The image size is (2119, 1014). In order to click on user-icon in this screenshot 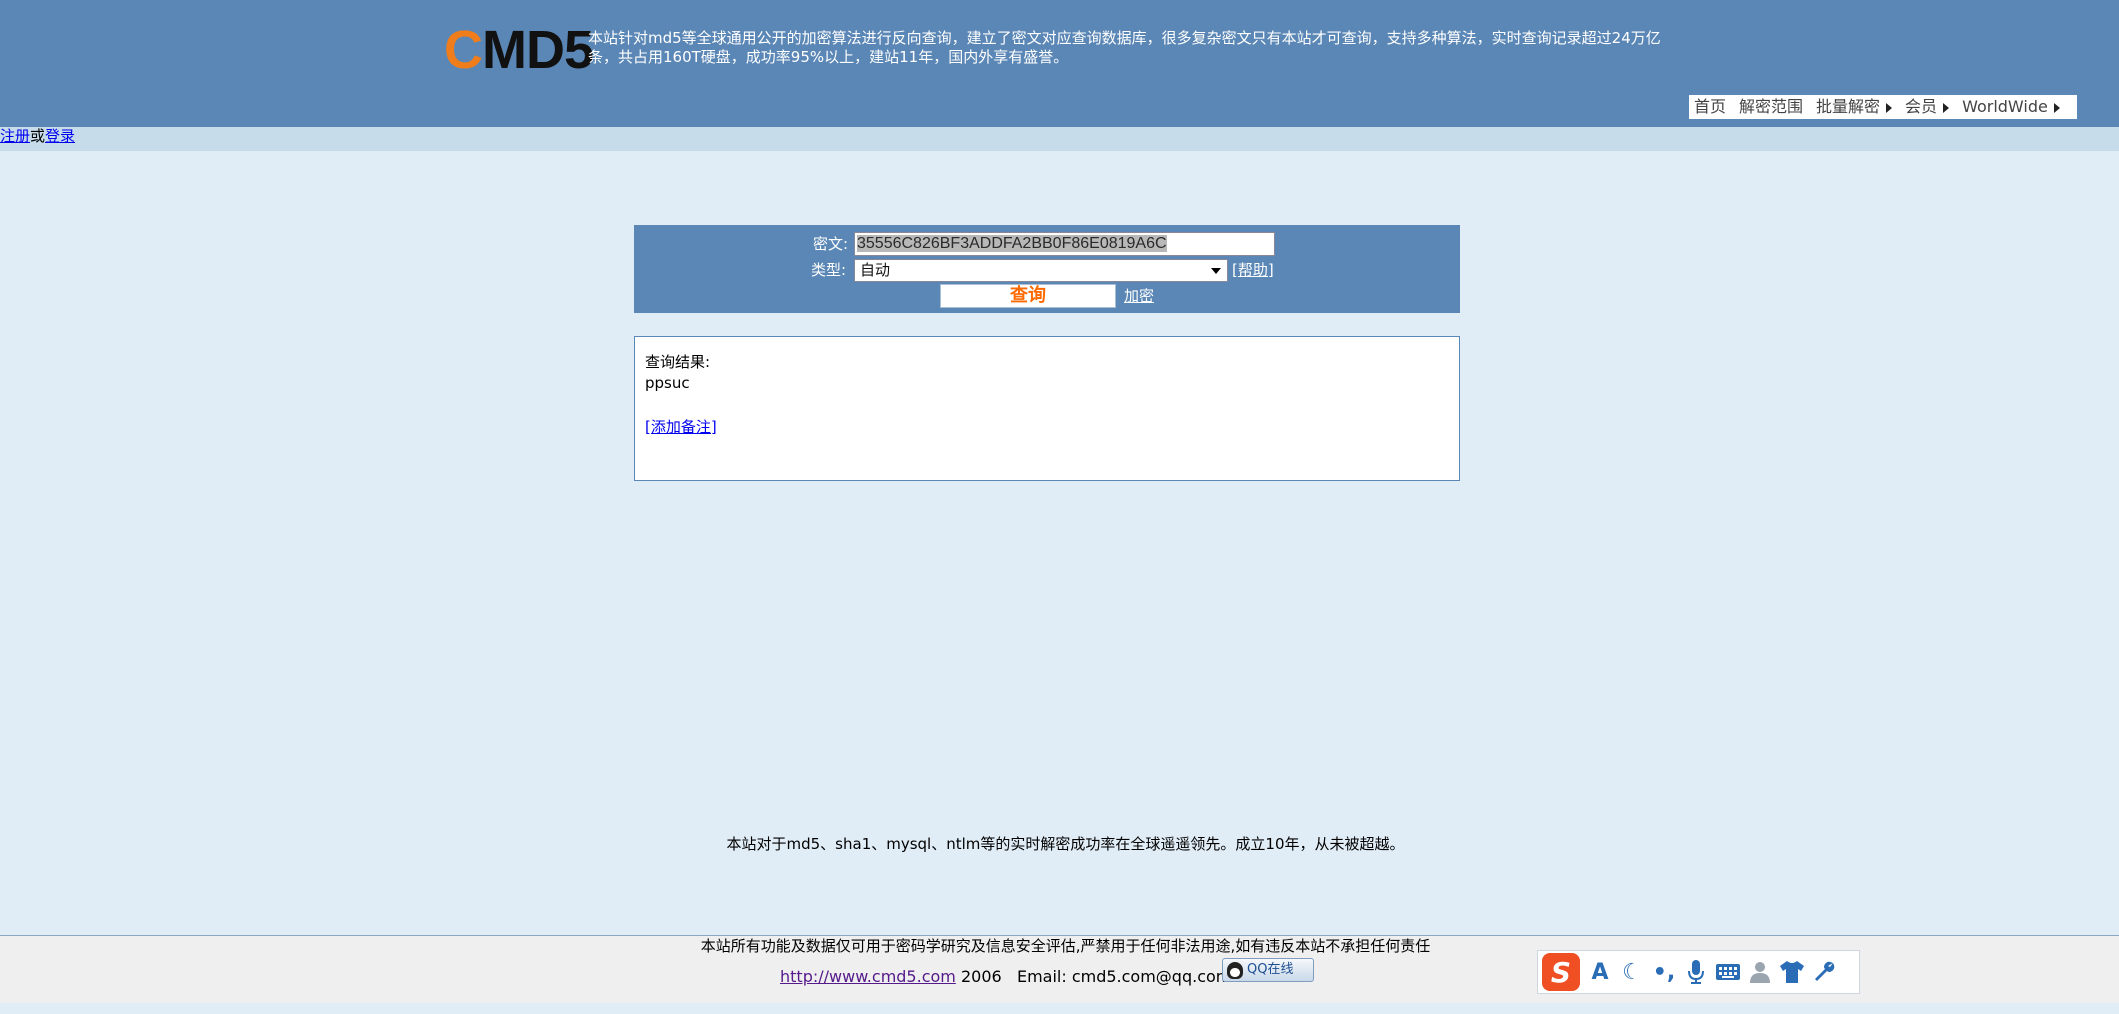, I will do `click(1760, 972)`.